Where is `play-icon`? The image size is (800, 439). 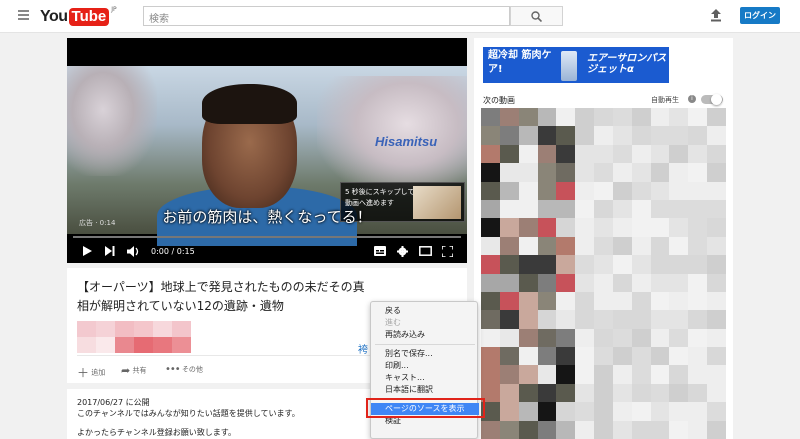
play-icon is located at coordinates (87, 251).